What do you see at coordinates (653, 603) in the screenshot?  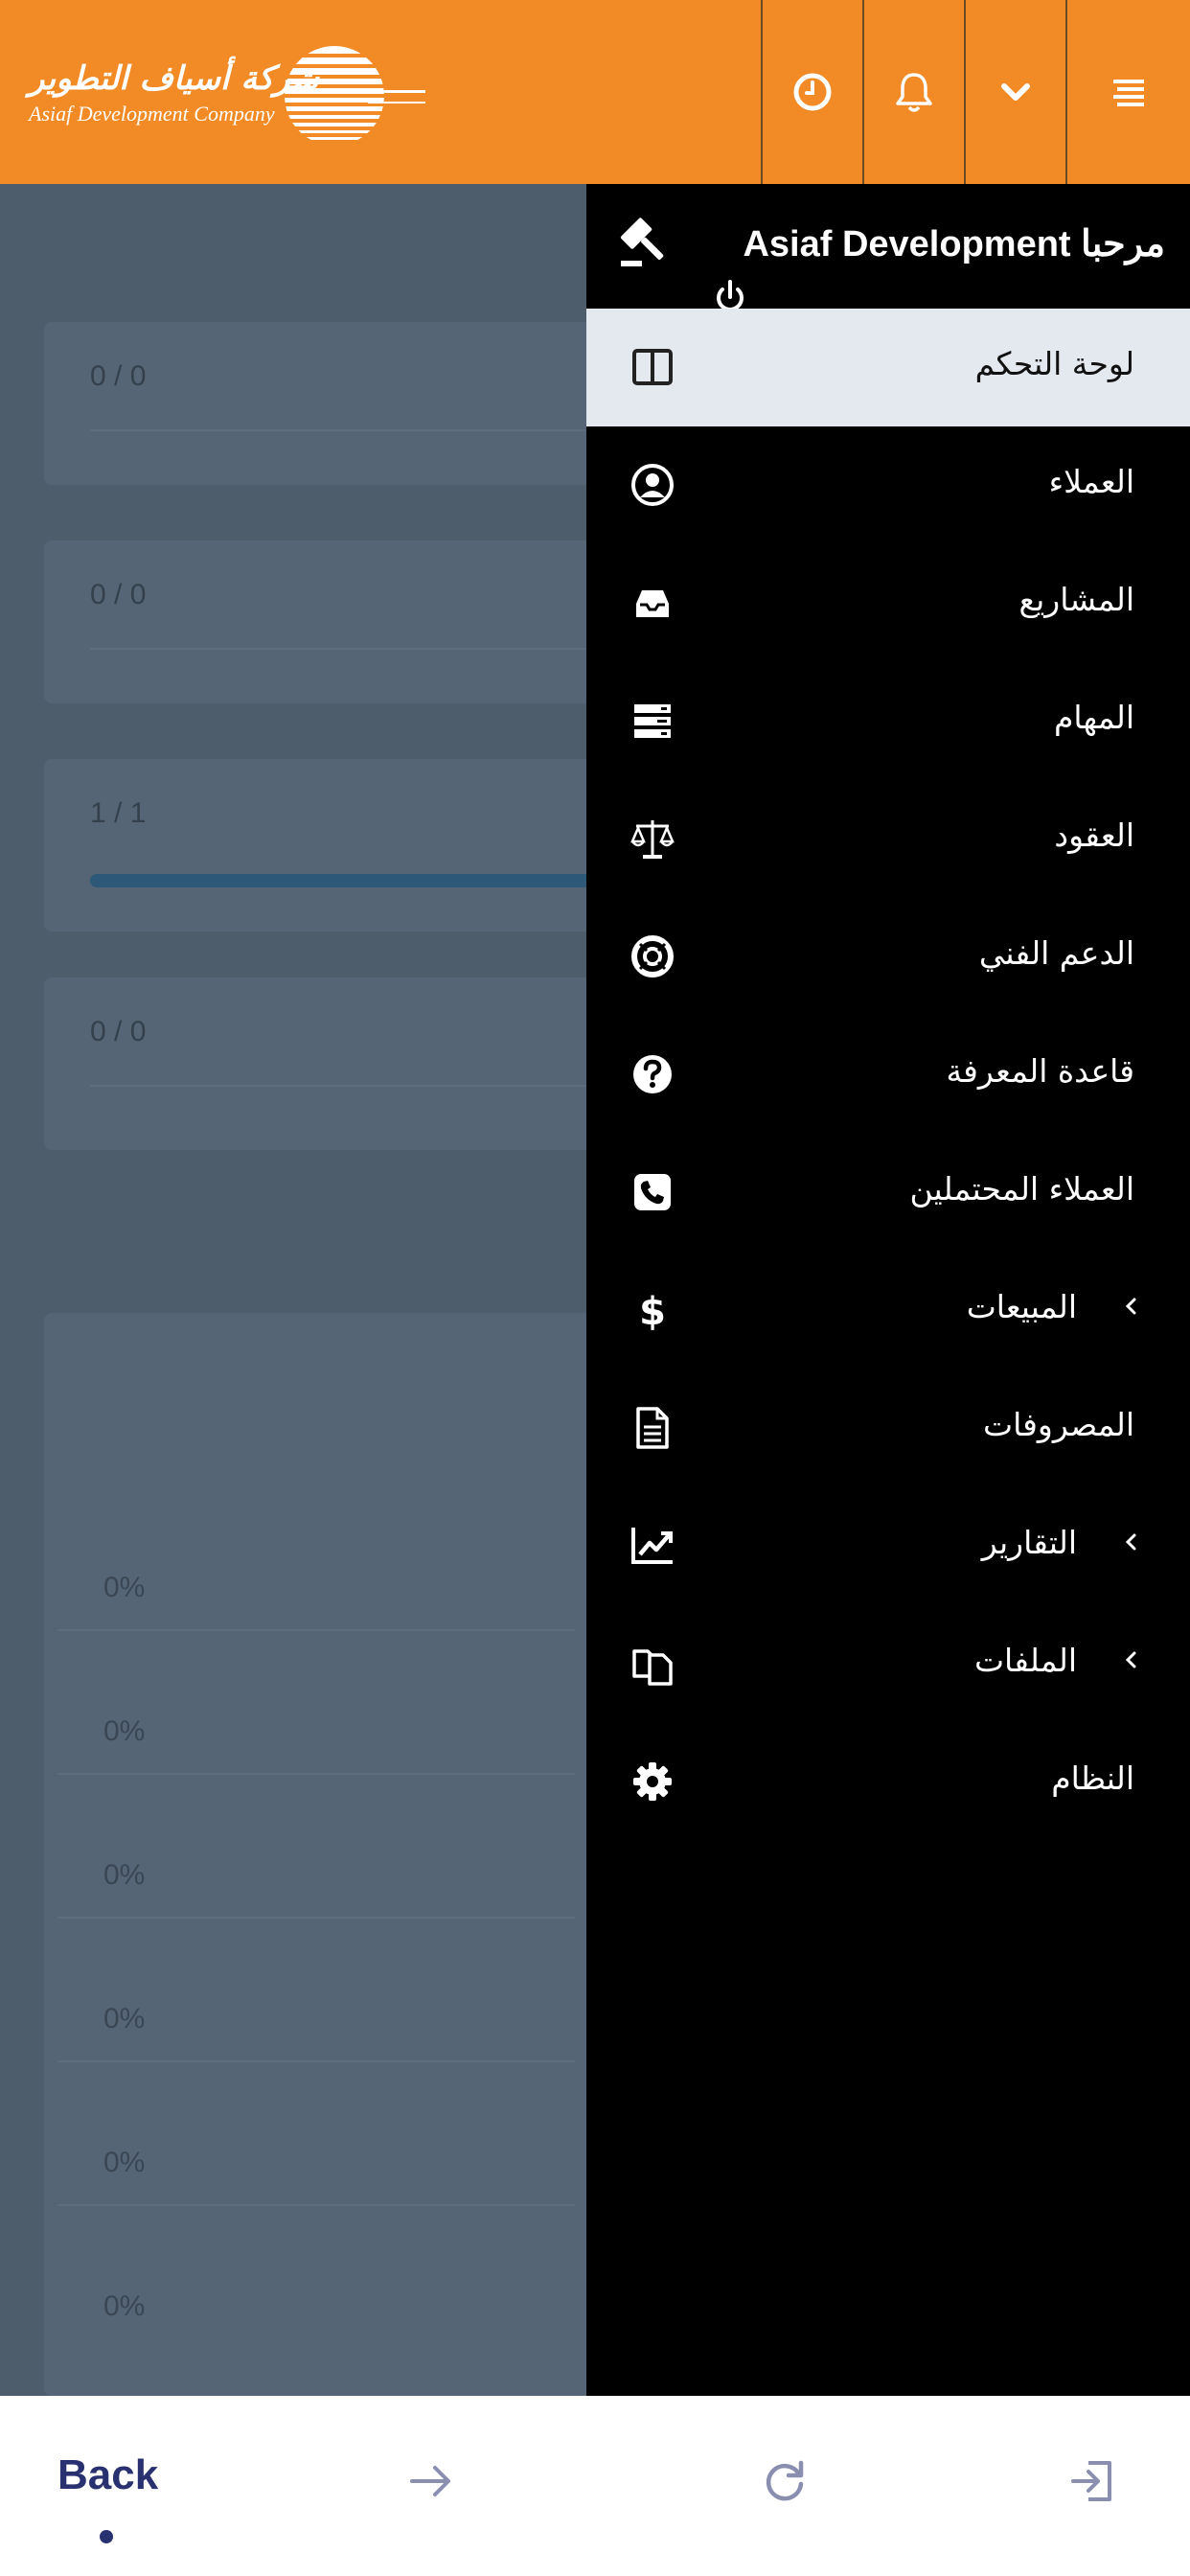 I see `inbox-icon` at bounding box center [653, 603].